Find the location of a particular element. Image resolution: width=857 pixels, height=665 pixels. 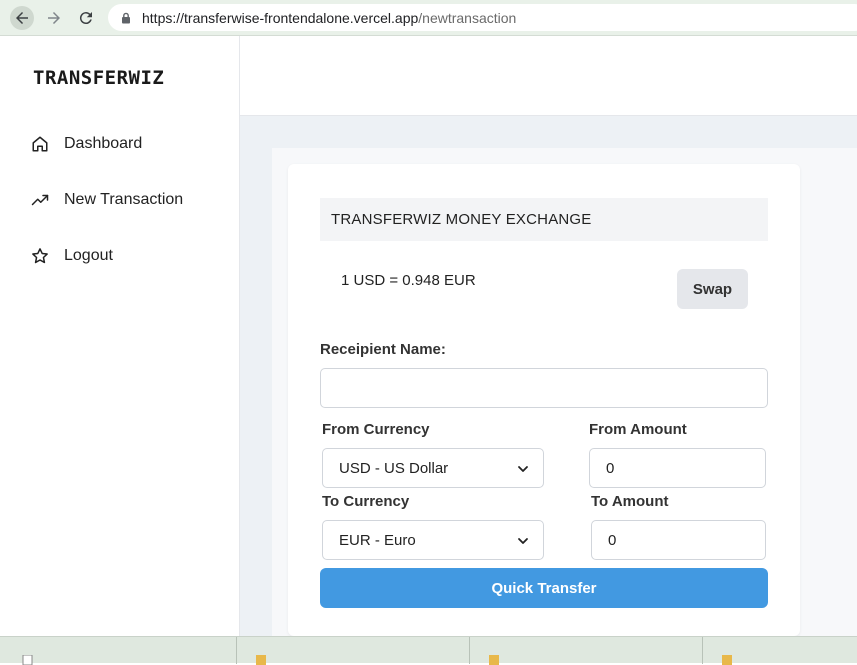

sidebar-item-new-transaction: New Transaction is located at coordinates (107, 200).